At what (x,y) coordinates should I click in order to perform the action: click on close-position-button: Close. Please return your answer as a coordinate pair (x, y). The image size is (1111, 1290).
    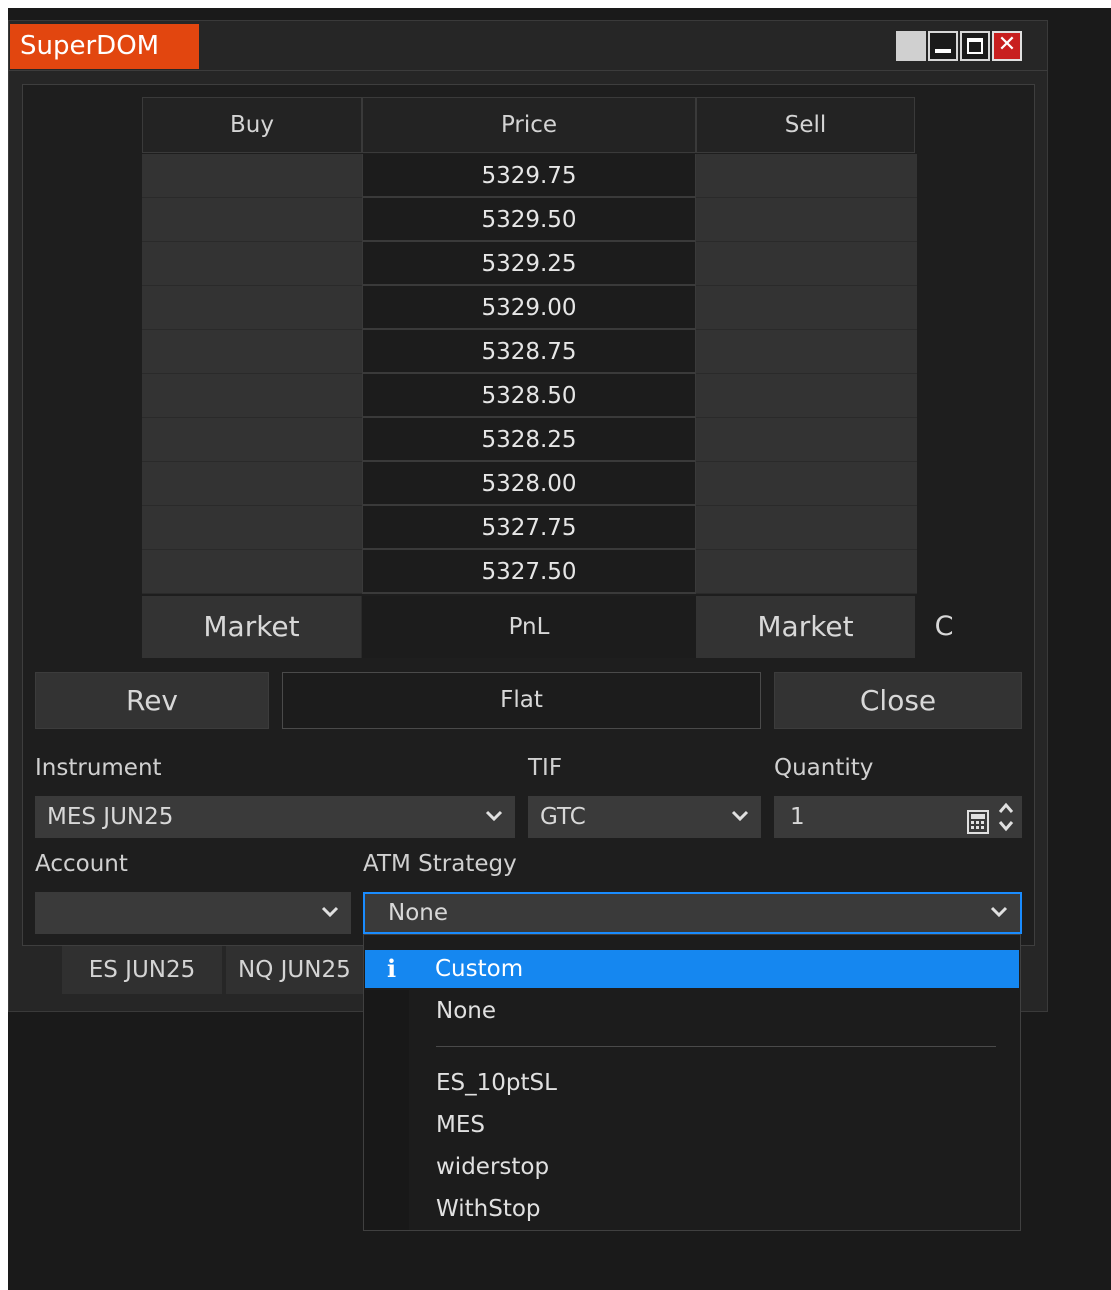
    Looking at the image, I should click on (898, 700).